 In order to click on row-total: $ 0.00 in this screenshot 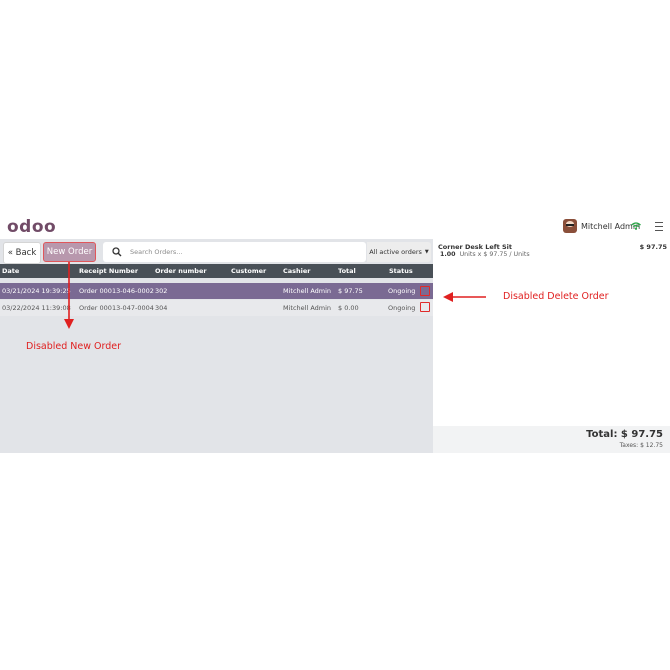, I will do `click(348, 308)`.